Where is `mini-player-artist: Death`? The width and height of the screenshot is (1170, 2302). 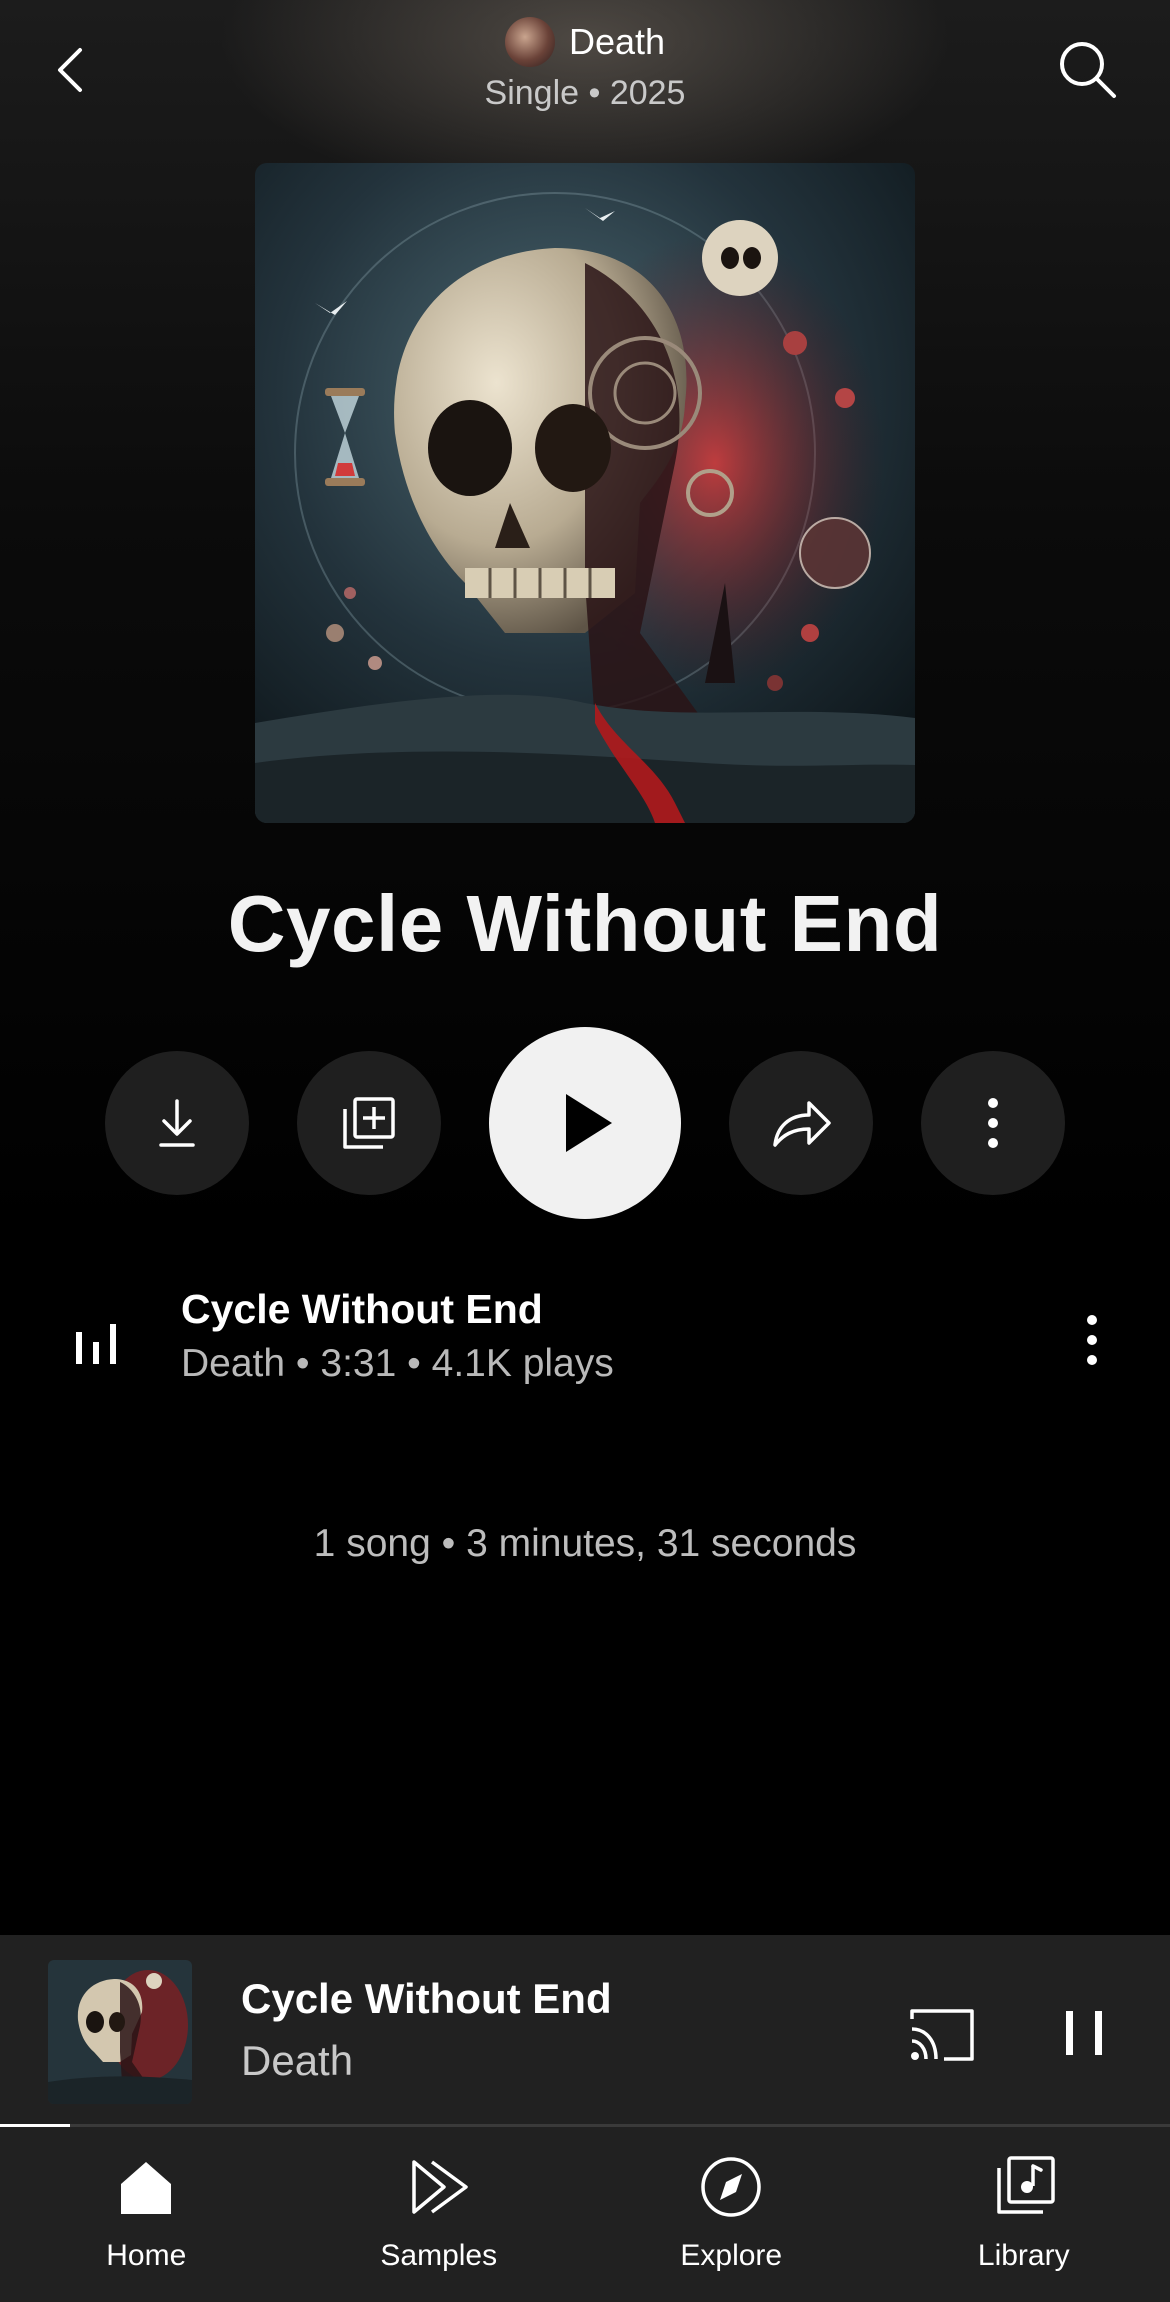 mini-player-artist: Death is located at coordinates (297, 2060).